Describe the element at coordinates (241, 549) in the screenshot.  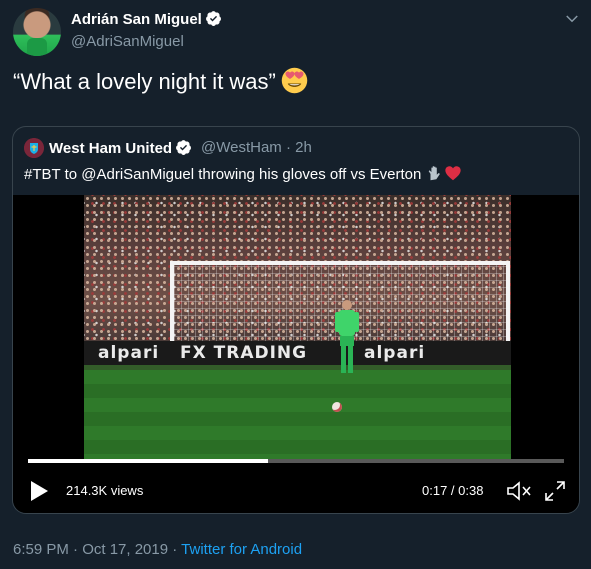
I see `tweet-source-link: Twitter for Android` at that location.